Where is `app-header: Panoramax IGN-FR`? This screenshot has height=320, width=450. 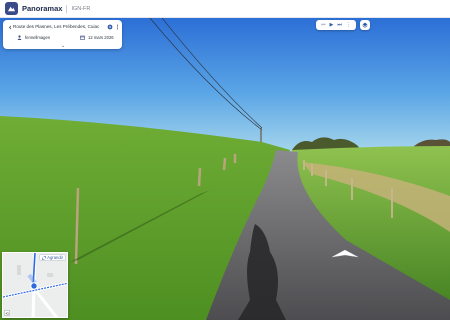 app-header: Panoramax IGN-FR is located at coordinates (225, 9).